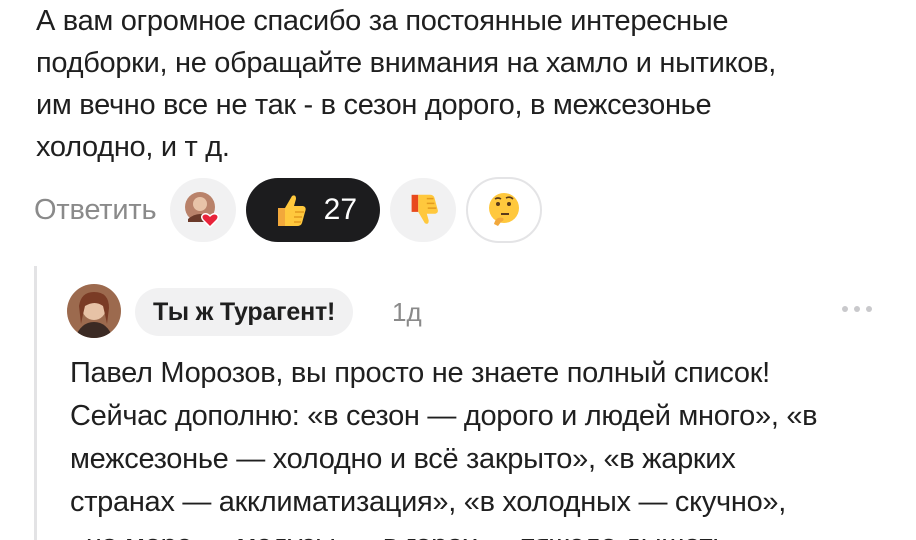 This screenshot has height=540, width=916. I want to click on author-name: Ты ж Турагент!, so click(244, 311).